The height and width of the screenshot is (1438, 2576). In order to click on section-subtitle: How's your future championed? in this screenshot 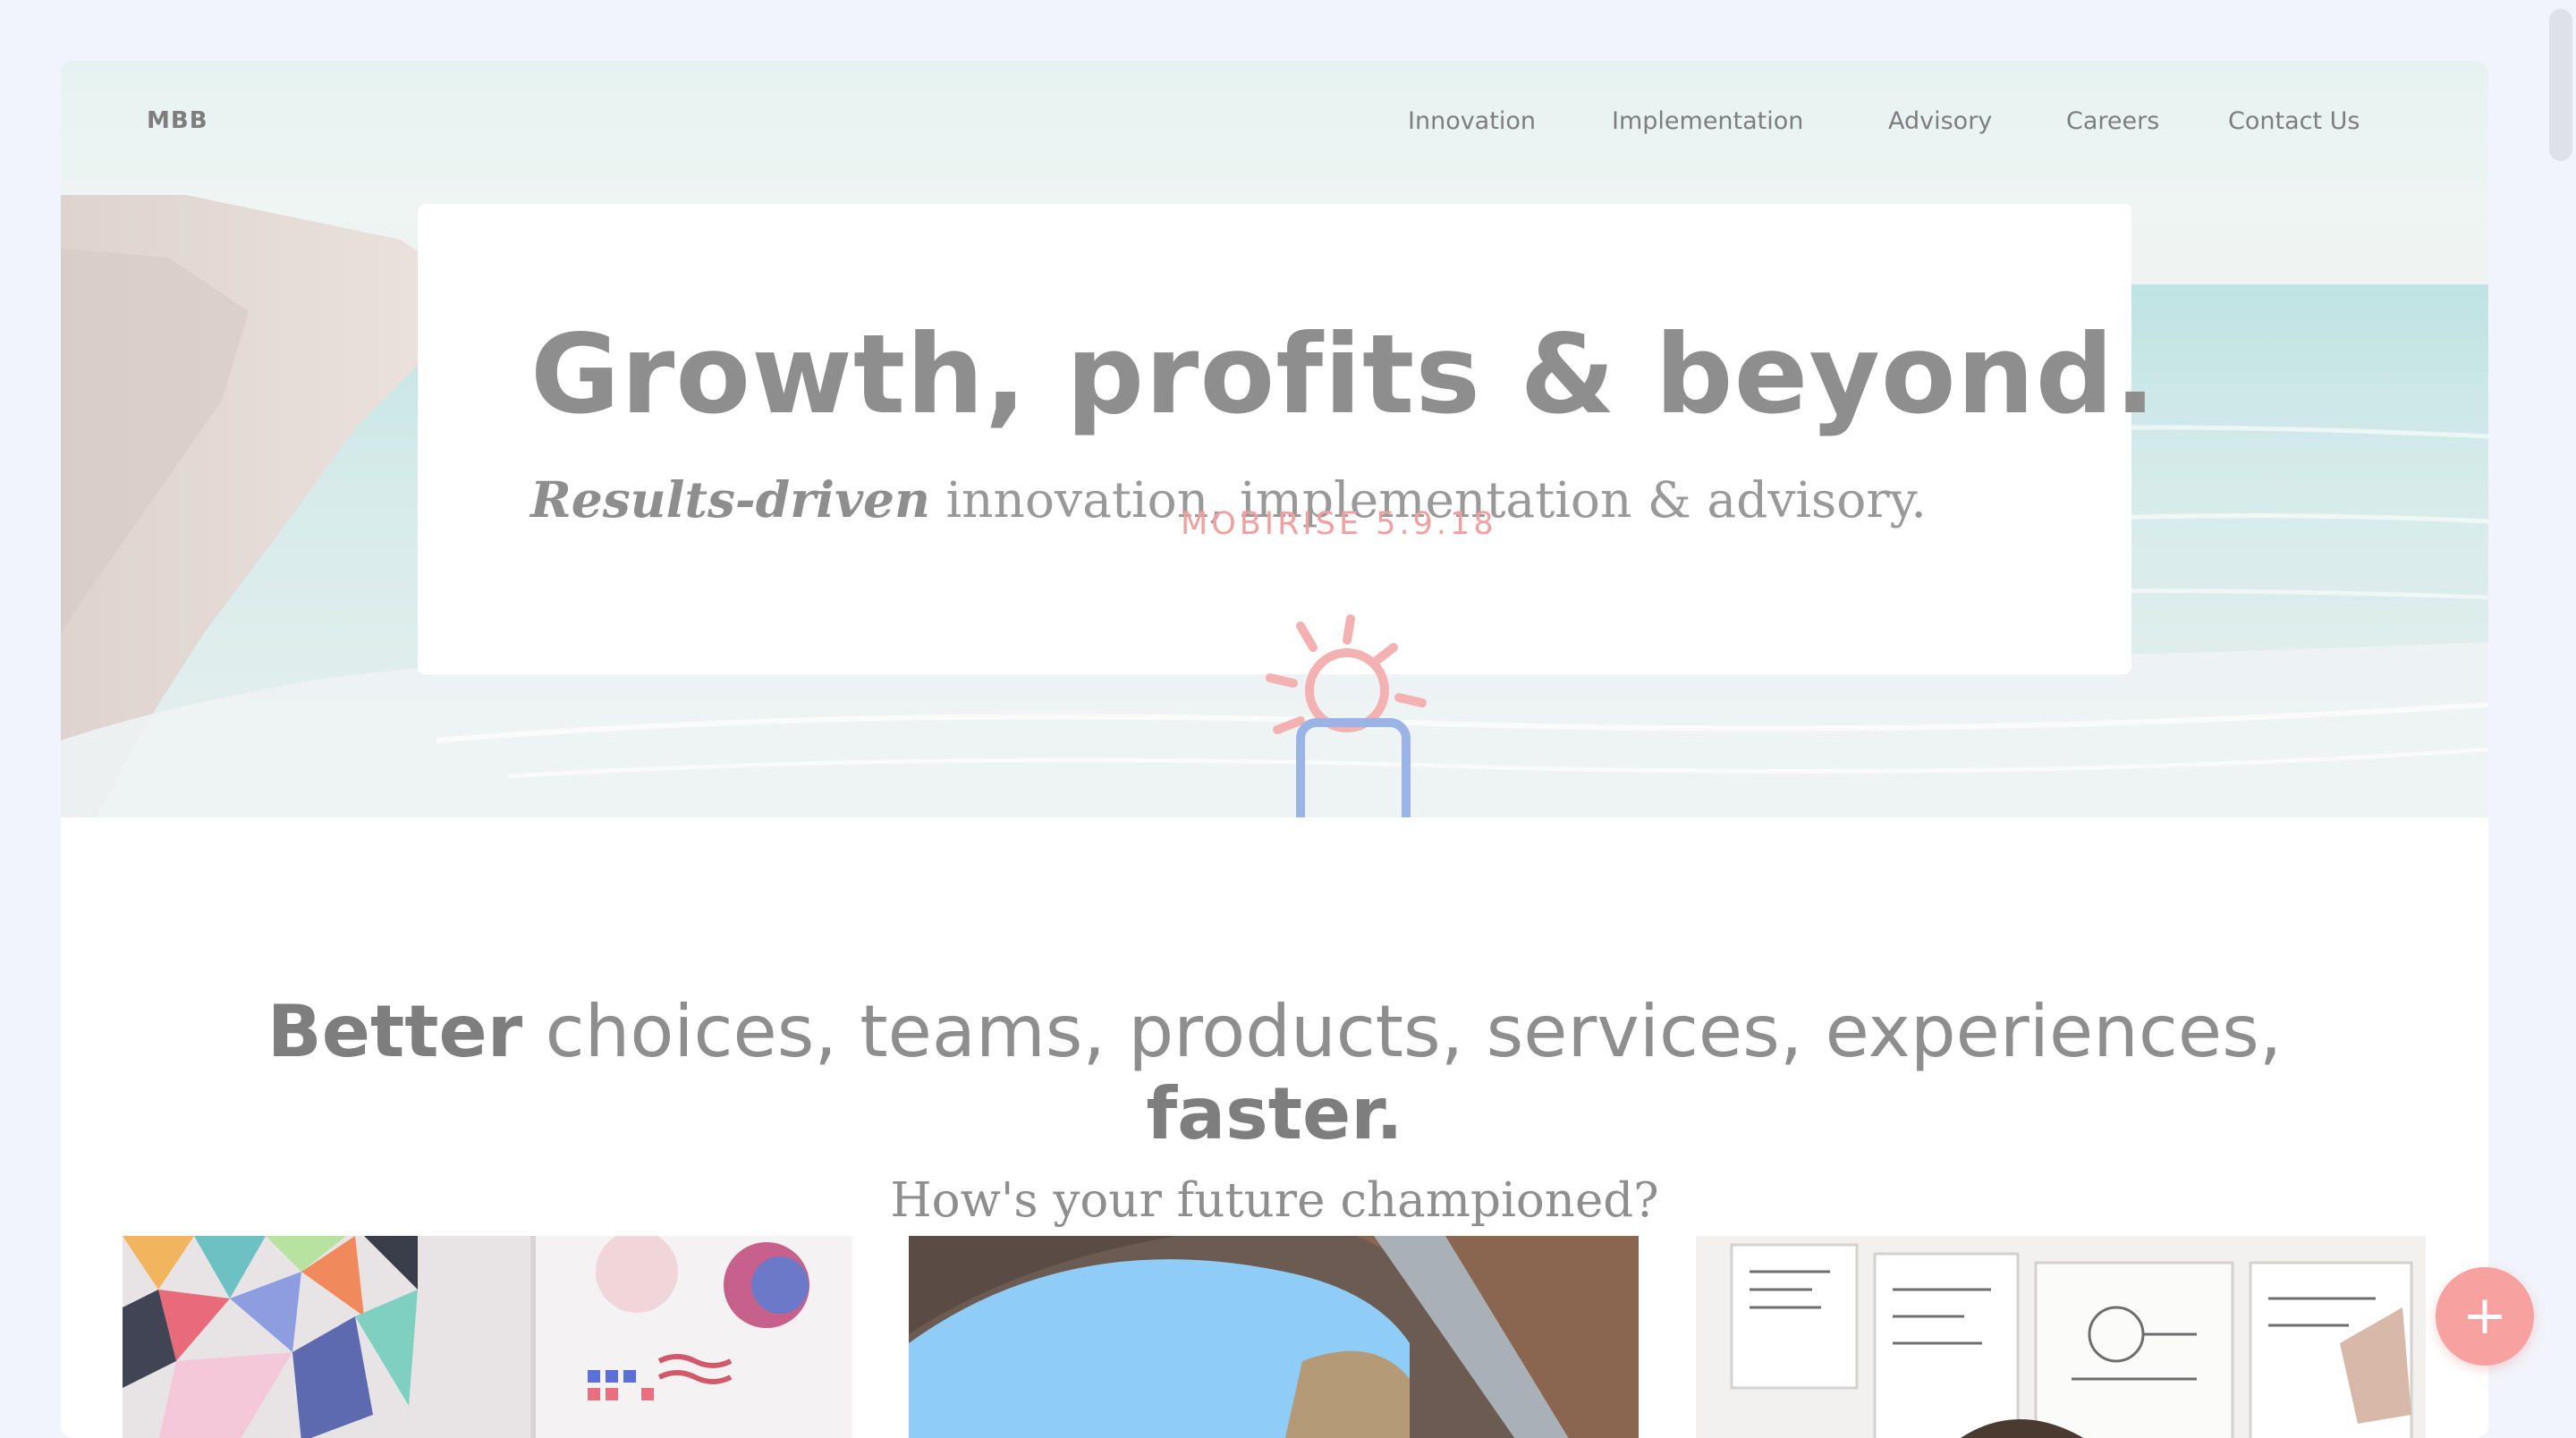, I will do `click(1274, 1200)`.